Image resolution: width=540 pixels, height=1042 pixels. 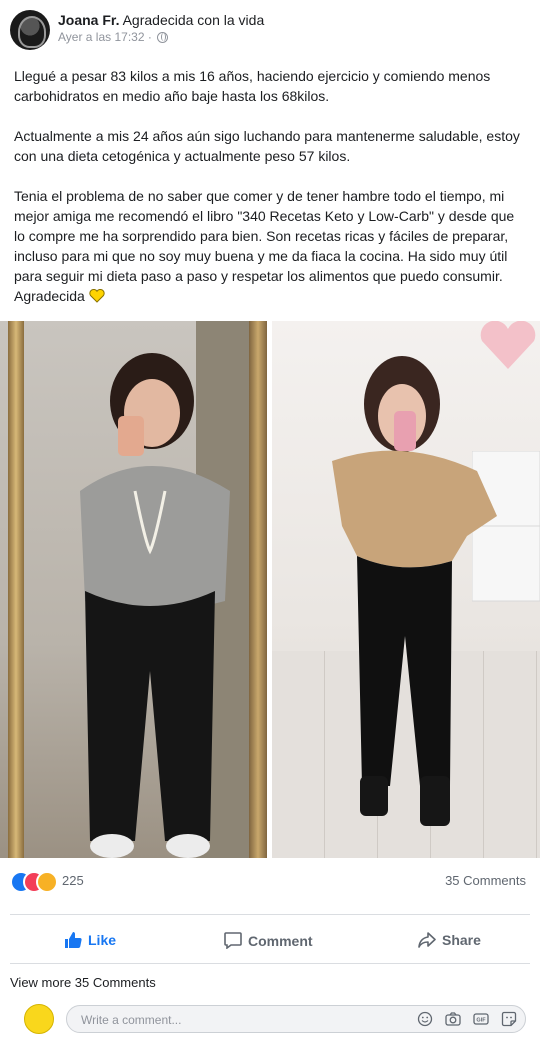 I want to click on my-avatar, so click(x=39, y=1019).